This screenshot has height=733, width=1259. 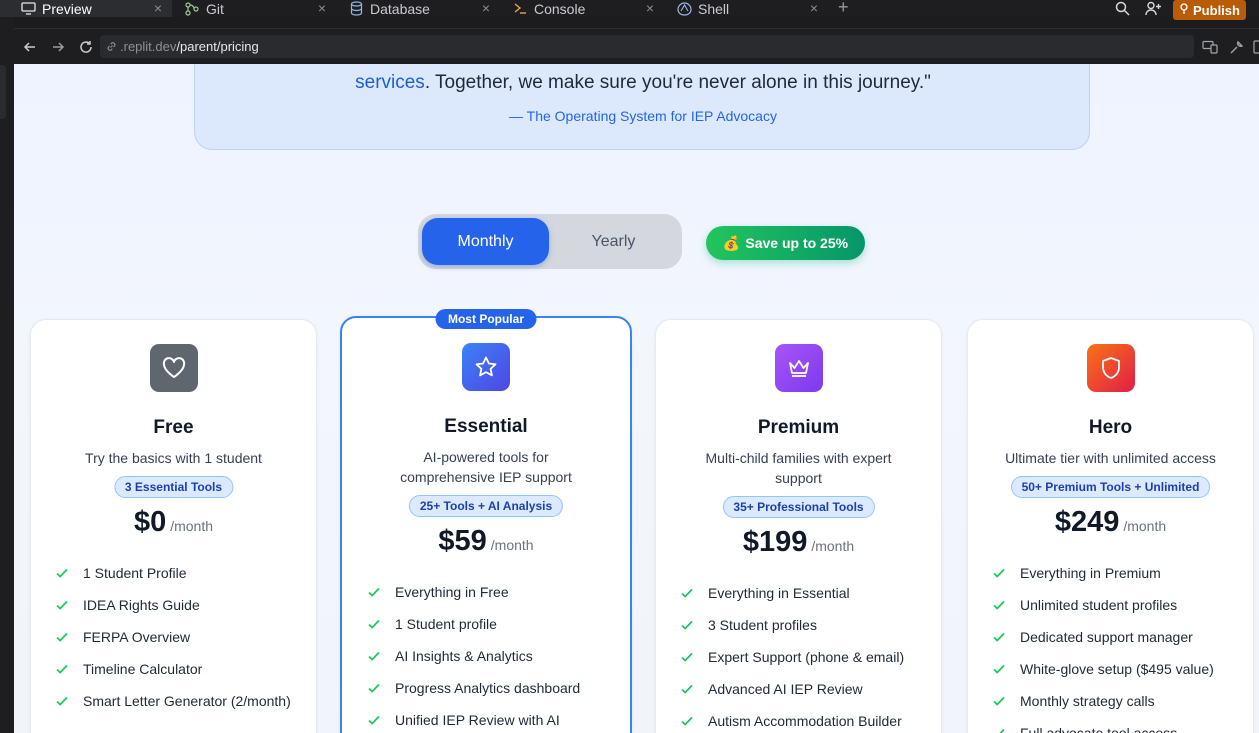 What do you see at coordinates (150, 522) in the screenshot?
I see `plan-price: $0` at bounding box center [150, 522].